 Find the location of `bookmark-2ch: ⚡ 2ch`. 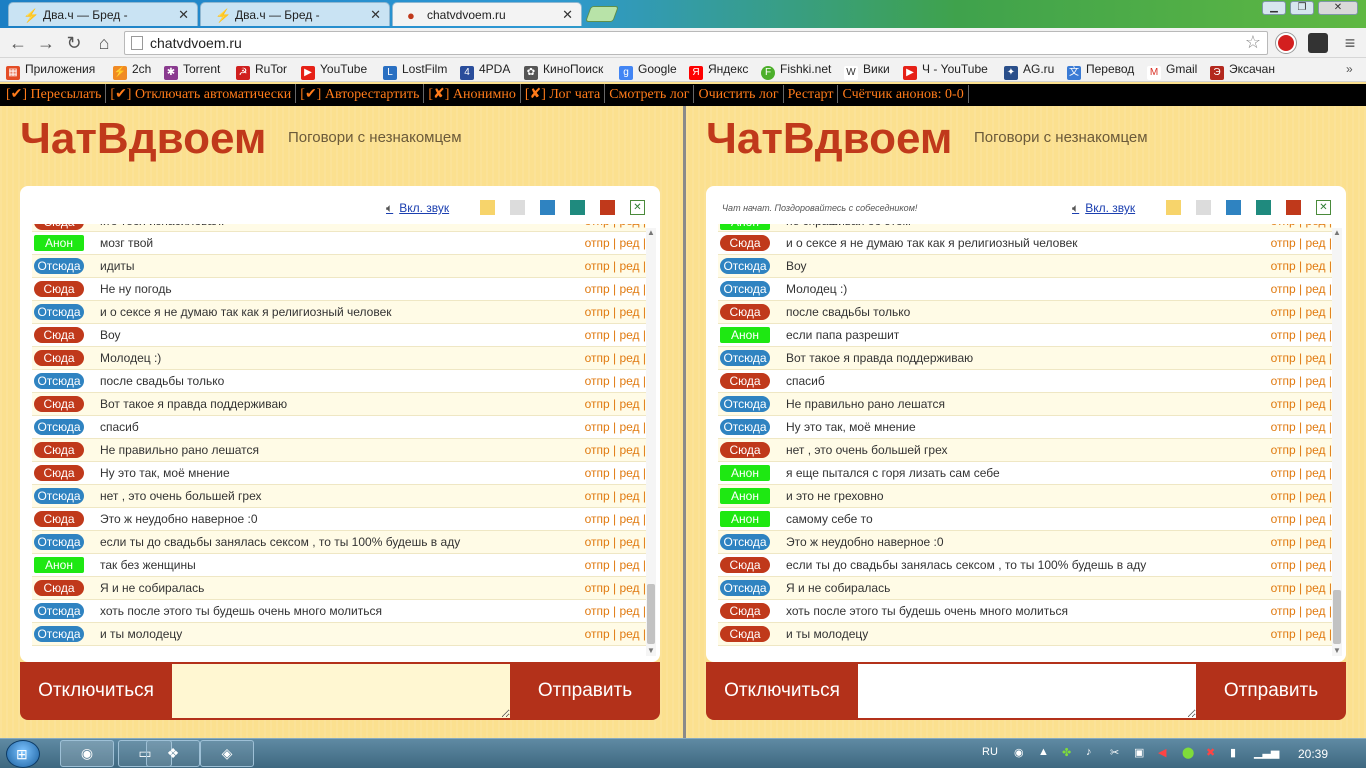

bookmark-2ch: ⚡ 2ch is located at coordinates (132, 71).